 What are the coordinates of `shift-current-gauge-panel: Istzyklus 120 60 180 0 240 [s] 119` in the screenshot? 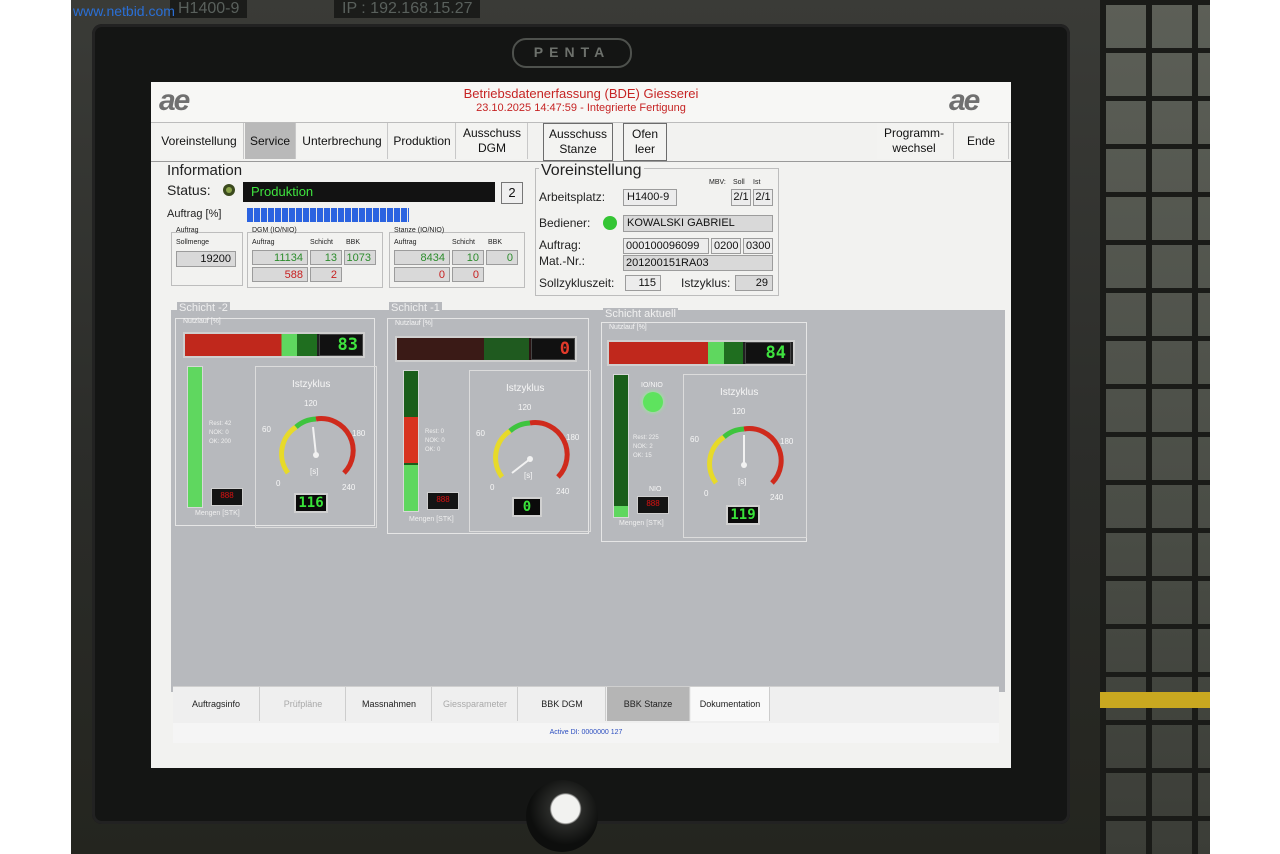 It's located at (745, 456).